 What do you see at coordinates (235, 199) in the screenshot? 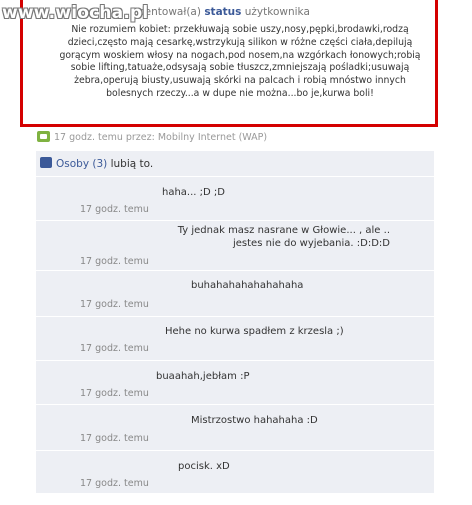
I see `comment-item: haha... ;D ;D 17 godz. temu` at bounding box center [235, 199].